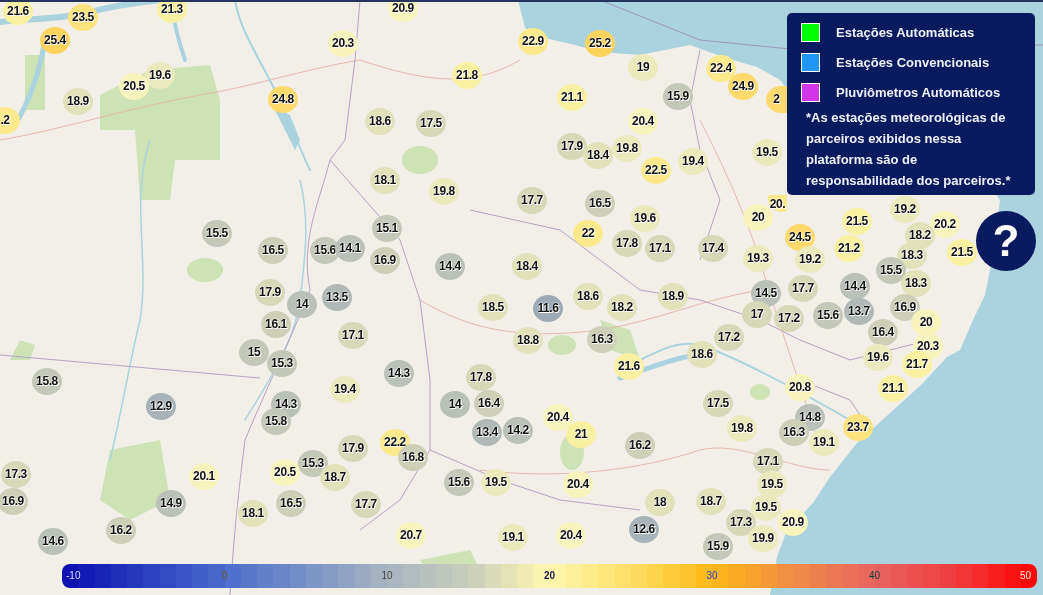  What do you see at coordinates (387, 576) in the screenshot?
I see `scale-label: 10` at bounding box center [387, 576].